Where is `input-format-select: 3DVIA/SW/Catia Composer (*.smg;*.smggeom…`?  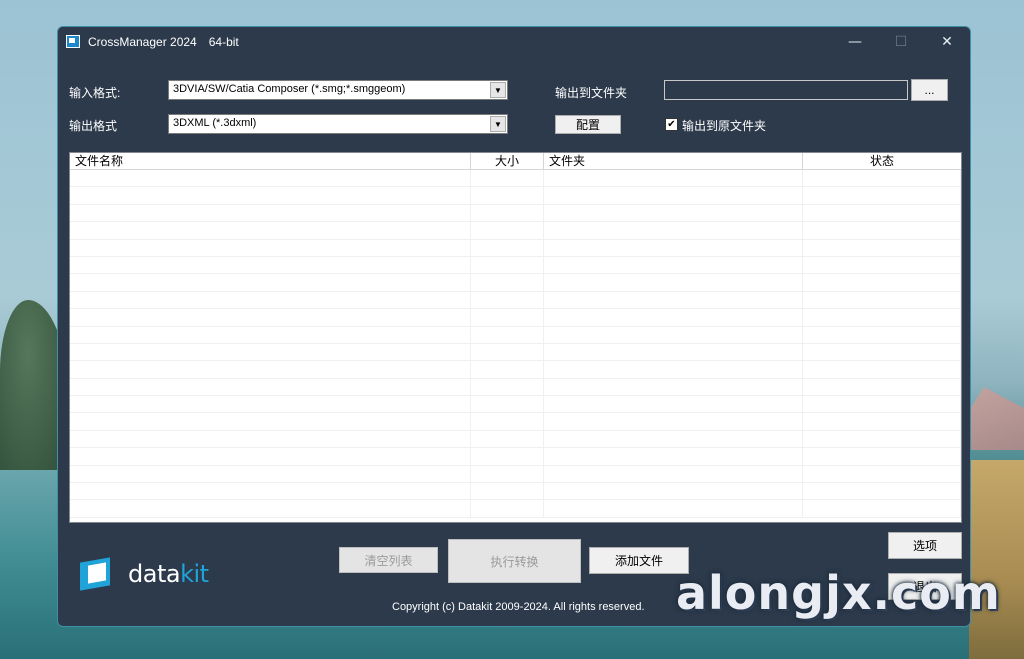
input-format-select: 3DVIA/SW/Catia Composer (*.smg;*.smggeom… is located at coordinates (338, 90).